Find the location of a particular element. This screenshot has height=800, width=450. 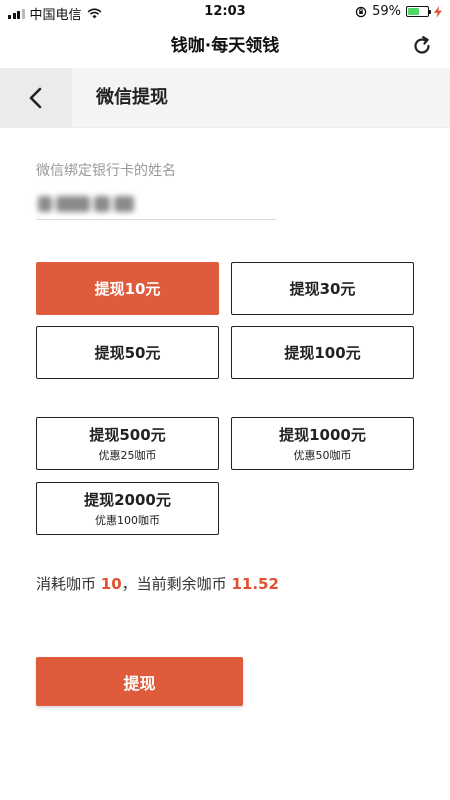

option-discount: 优惠25咖币 is located at coordinates (127, 455).